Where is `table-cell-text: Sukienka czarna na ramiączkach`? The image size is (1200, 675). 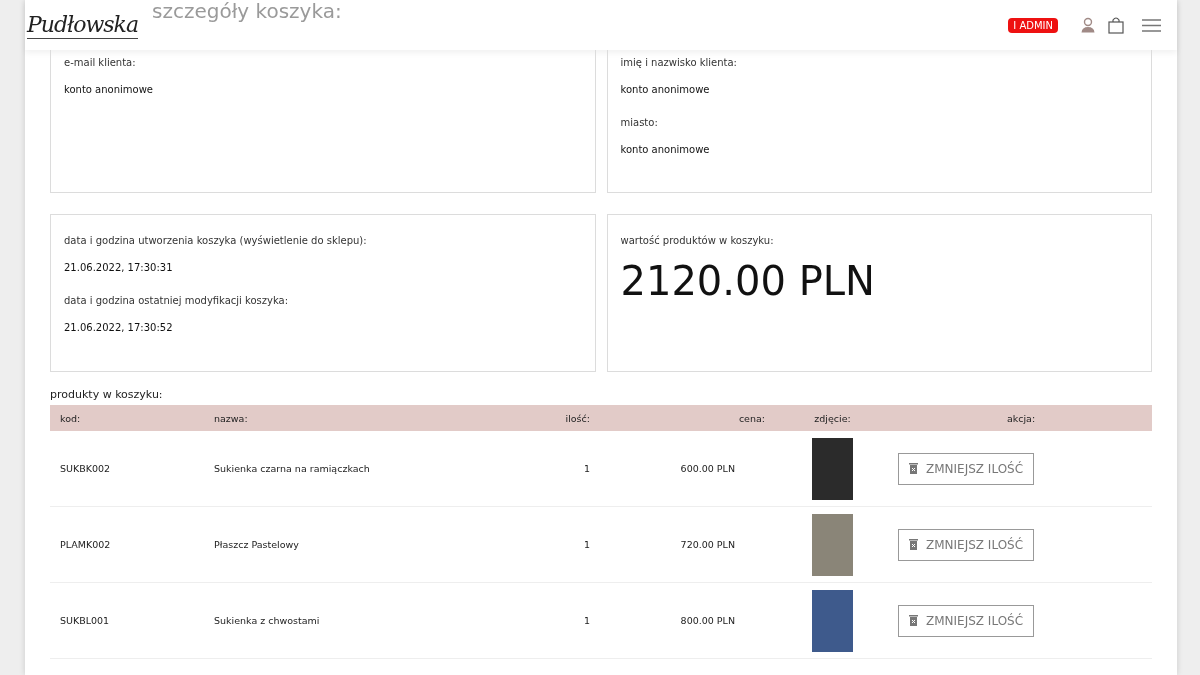
table-cell-text: Sukienka czarna na ramiączkach is located at coordinates (292, 468).